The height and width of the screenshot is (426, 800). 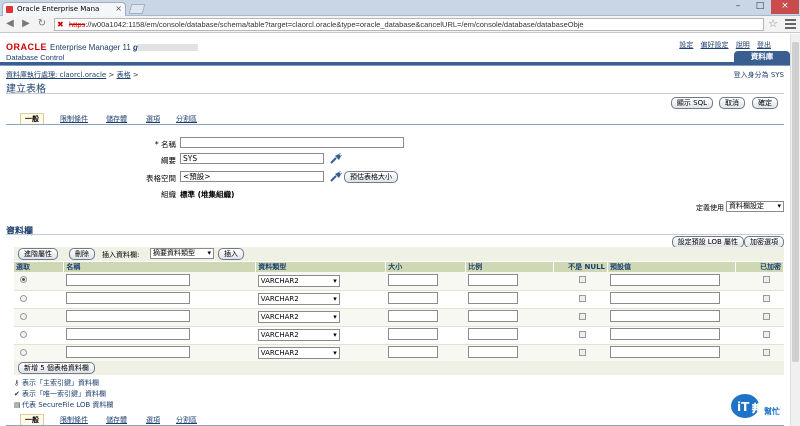 I want to click on ok-button: 確定, so click(x=765, y=103).